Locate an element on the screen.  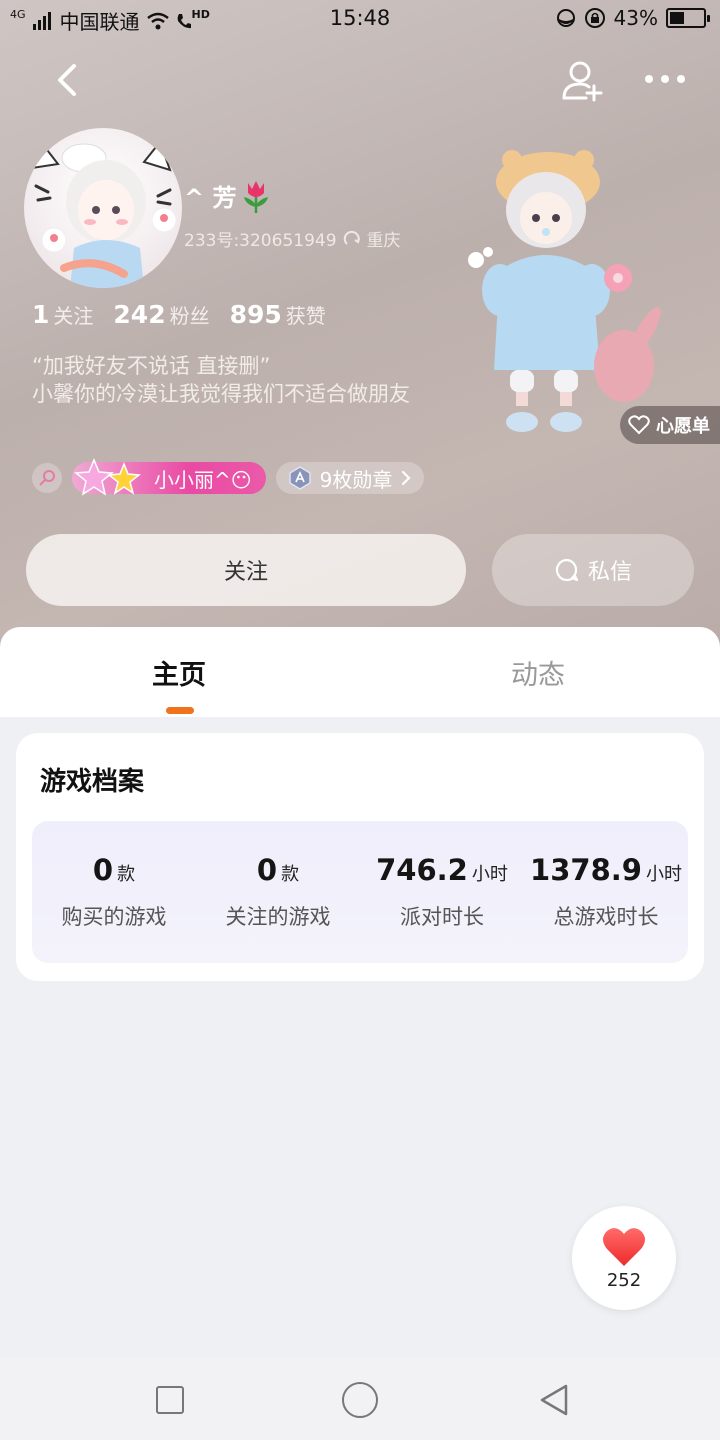
badge-row: 小小丽^😶 9枚勋章 is located at coordinates (228, 477).